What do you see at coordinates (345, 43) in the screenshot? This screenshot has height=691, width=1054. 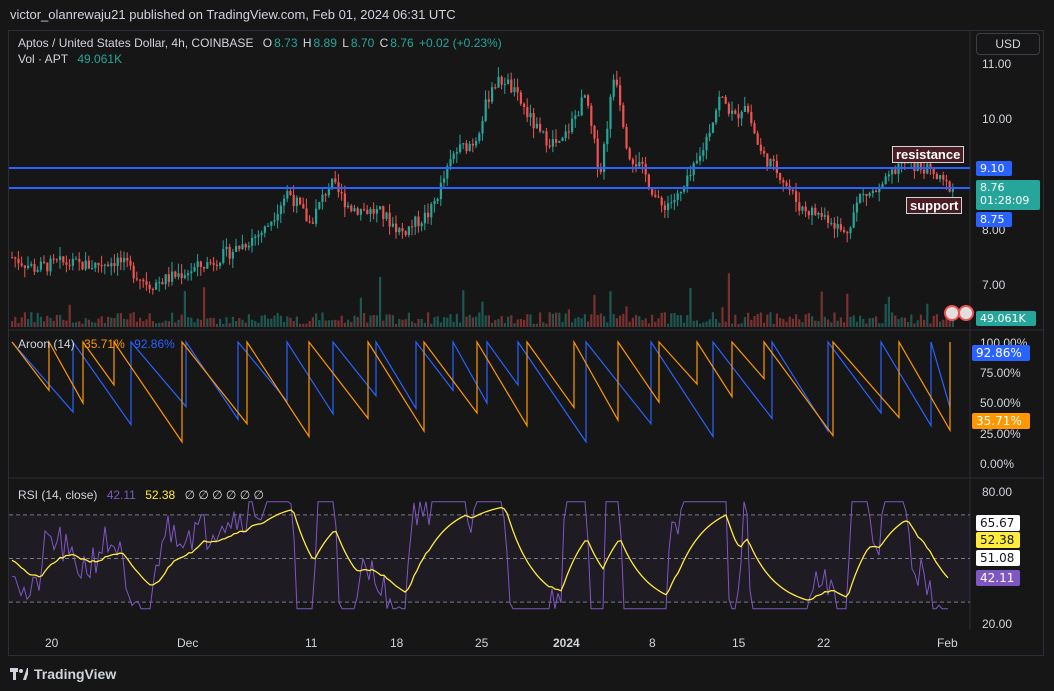 I see `low-label: L` at bounding box center [345, 43].